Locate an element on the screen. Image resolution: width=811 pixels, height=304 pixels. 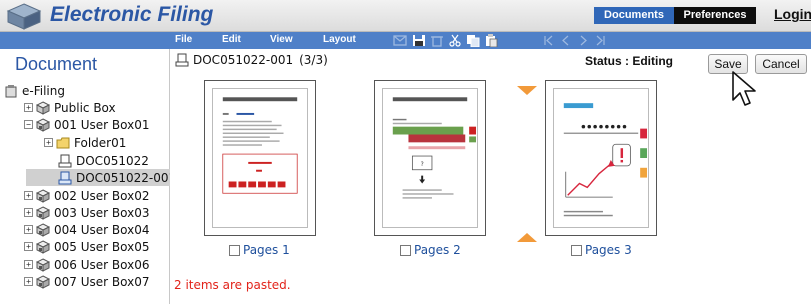
page-1-preview is located at coordinates (260, 158).